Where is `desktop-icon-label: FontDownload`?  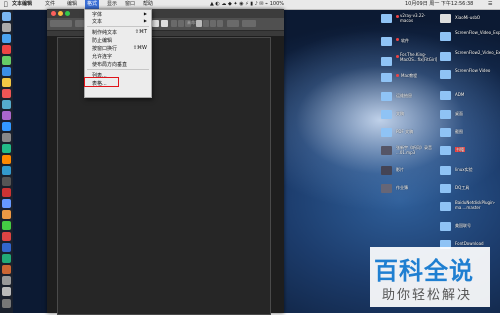 desktop-icon-label: FontDownload is located at coordinates (469, 243).